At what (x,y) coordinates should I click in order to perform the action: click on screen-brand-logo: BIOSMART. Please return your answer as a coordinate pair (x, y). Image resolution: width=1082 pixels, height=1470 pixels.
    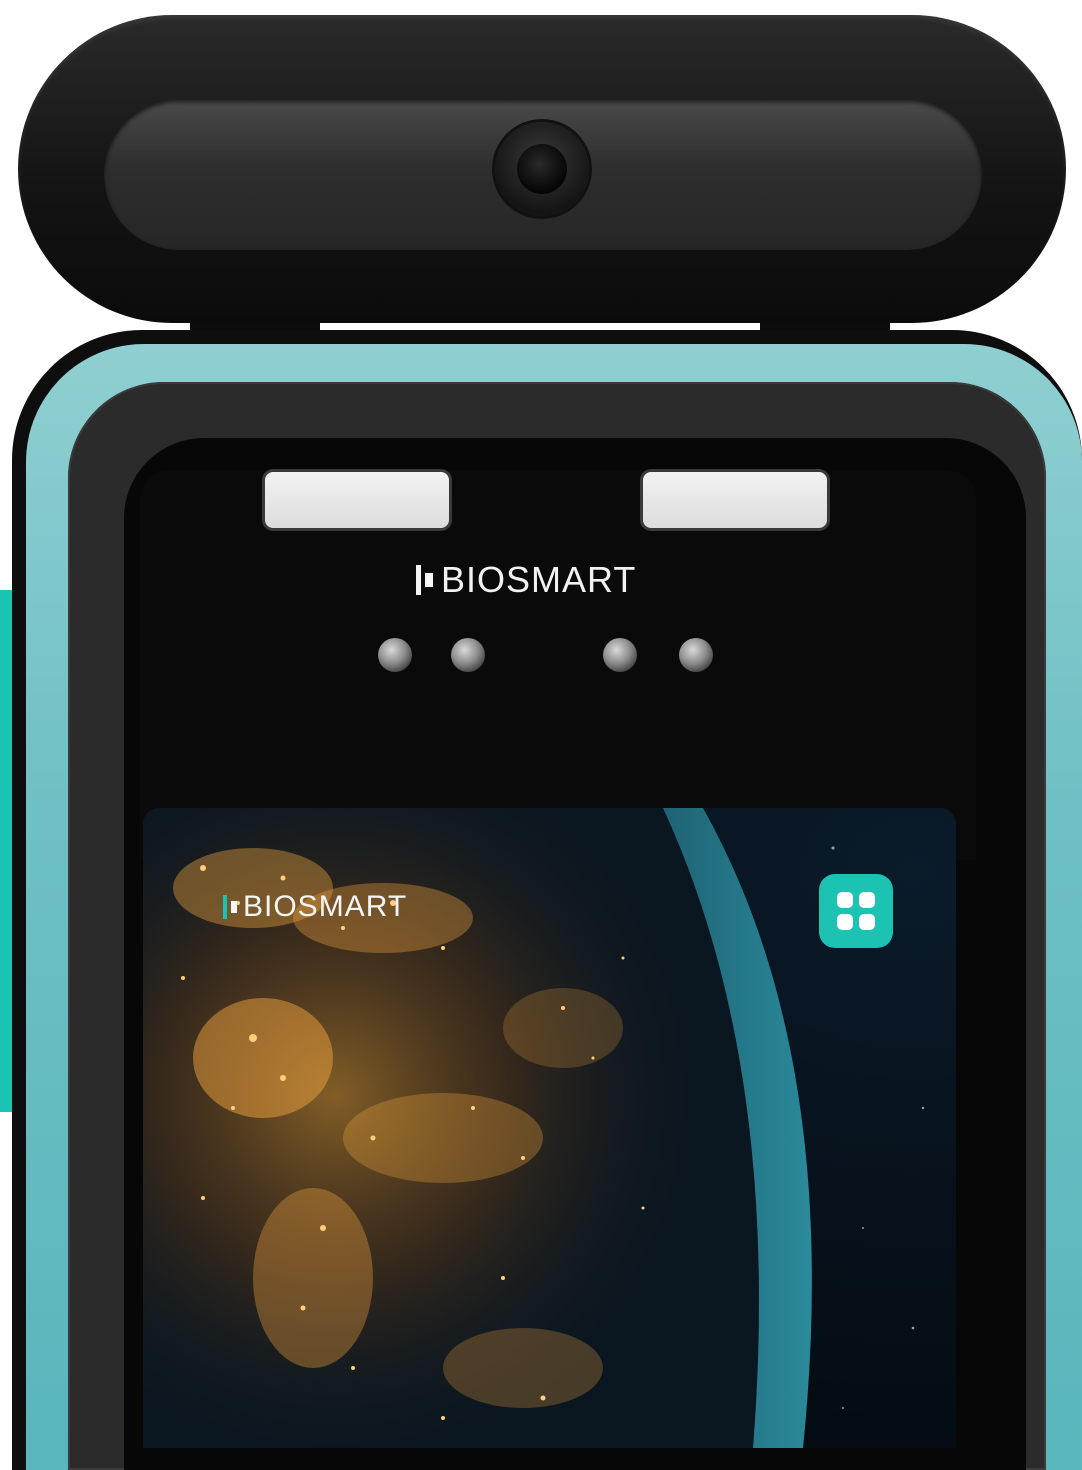
    Looking at the image, I should click on (315, 907).